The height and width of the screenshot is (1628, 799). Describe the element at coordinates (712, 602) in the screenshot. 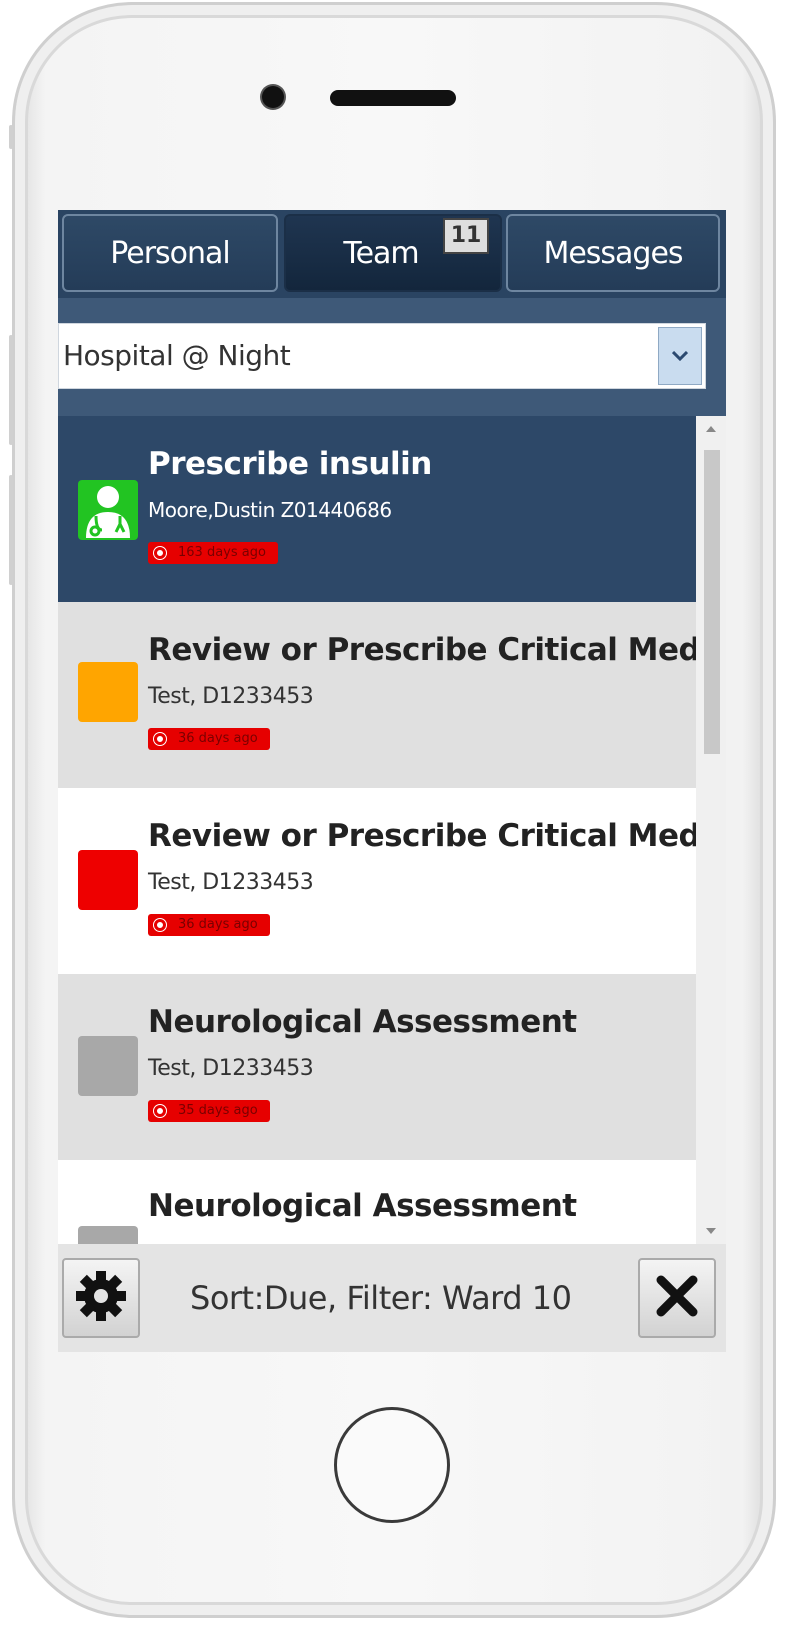

I see `scroll-thumb` at that location.